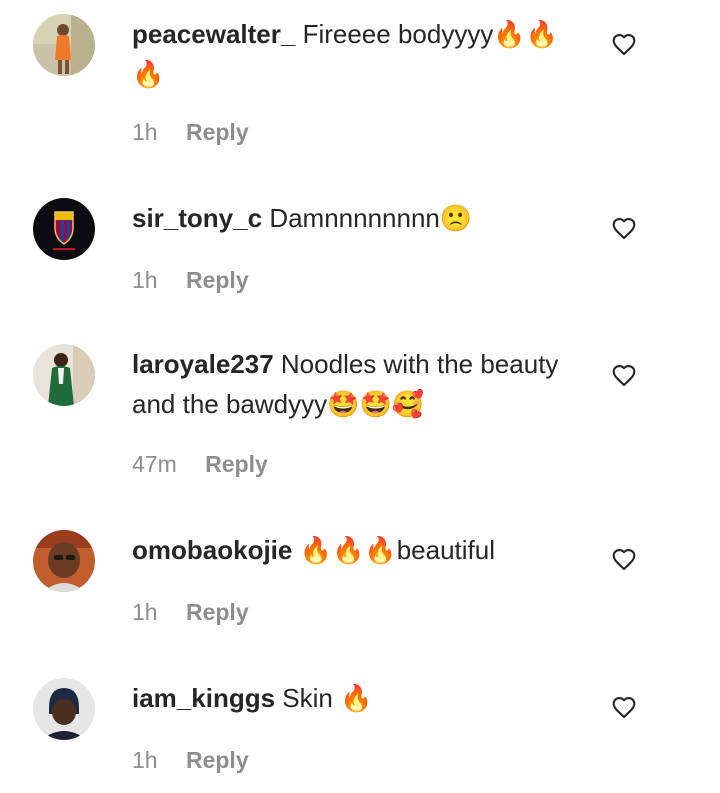  What do you see at coordinates (200, 464) in the screenshot?
I see `comment-meta: 47m Reply` at bounding box center [200, 464].